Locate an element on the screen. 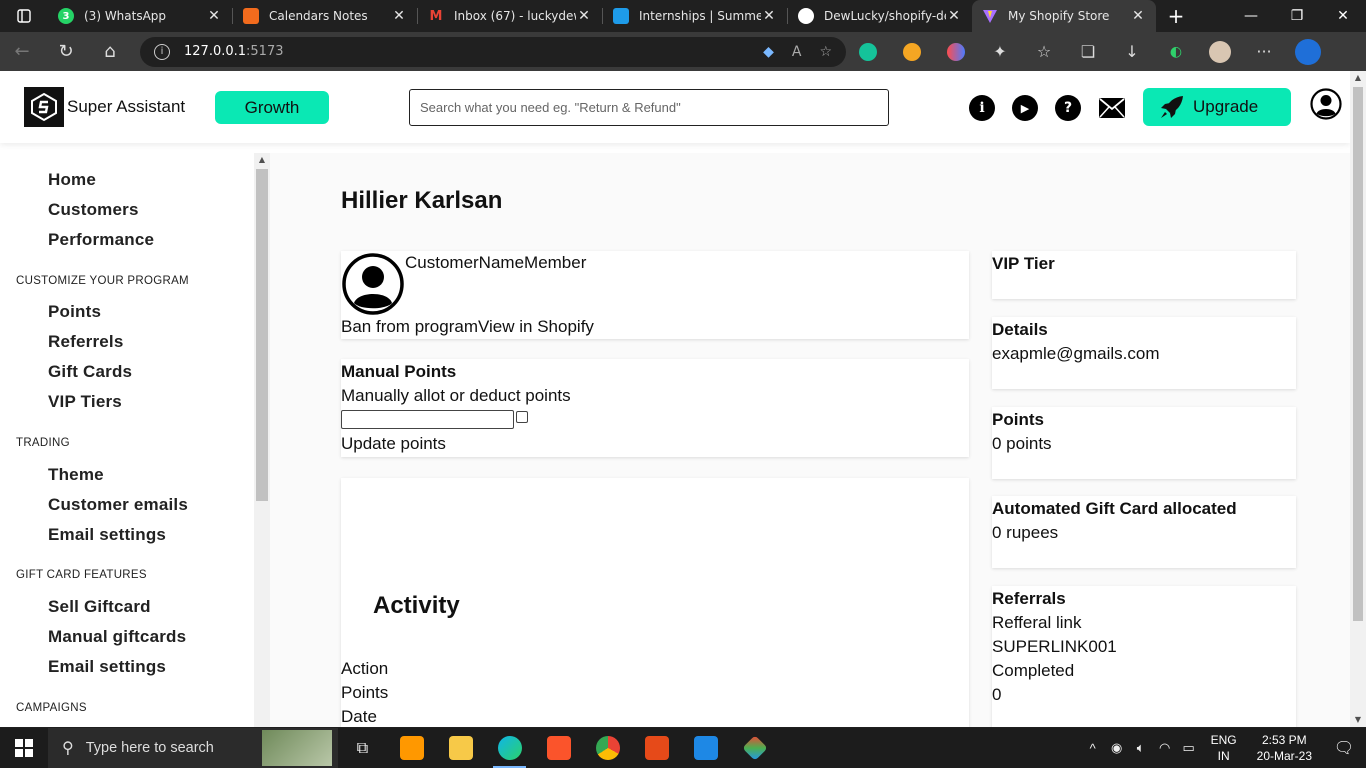  sidebar-scrollbar-thumb is located at coordinates (262, 335).